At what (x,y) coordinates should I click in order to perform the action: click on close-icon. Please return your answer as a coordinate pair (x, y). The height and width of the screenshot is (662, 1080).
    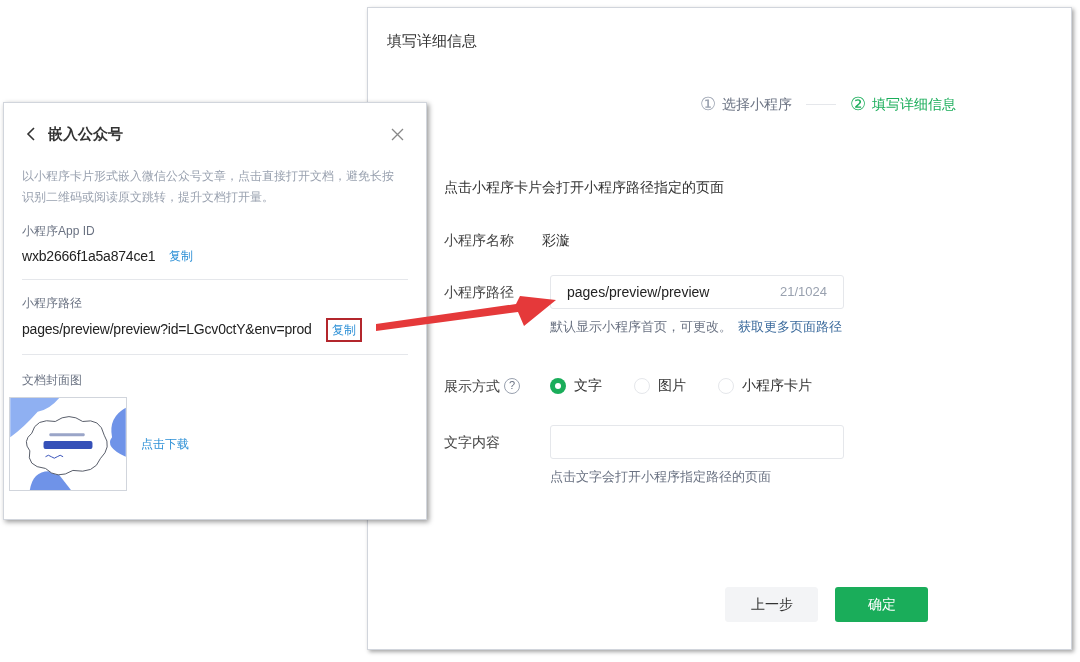
    Looking at the image, I should click on (397, 134).